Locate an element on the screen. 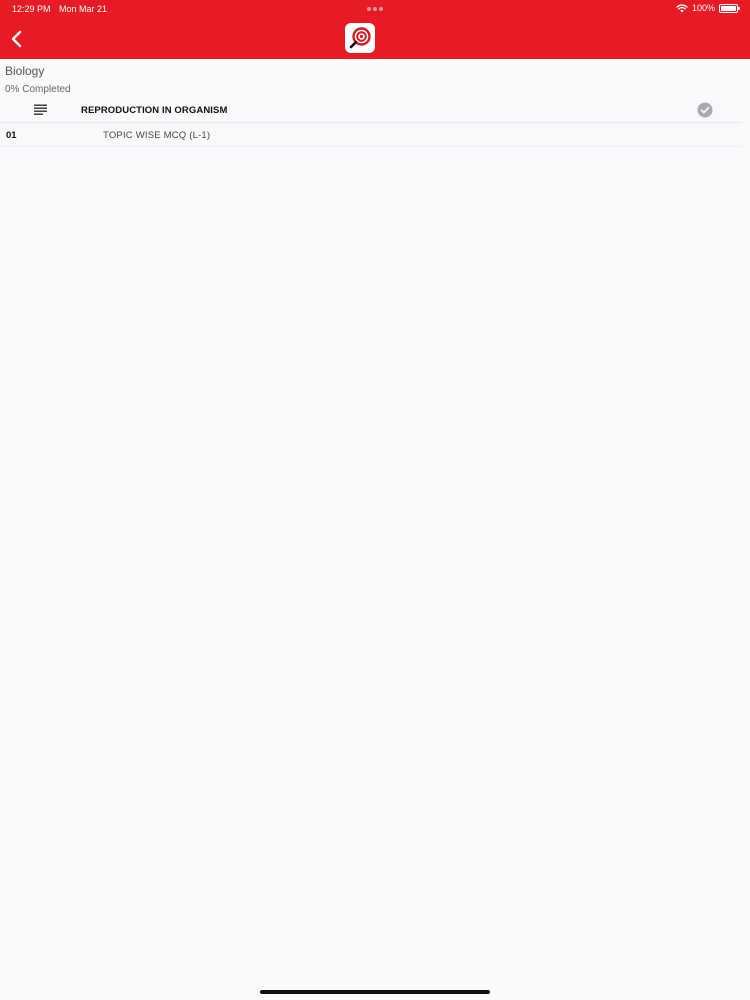 The height and width of the screenshot is (1000, 750). check-circle-icon is located at coordinates (705, 110).